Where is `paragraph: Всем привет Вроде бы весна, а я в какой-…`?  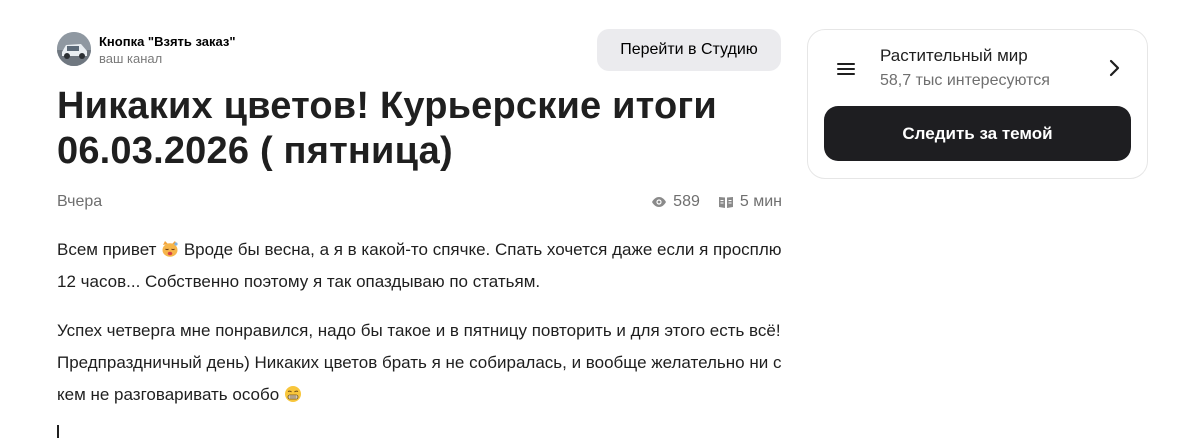
paragraph: Всем привет Вроде бы весна, а я в какой-… is located at coordinates (419, 266).